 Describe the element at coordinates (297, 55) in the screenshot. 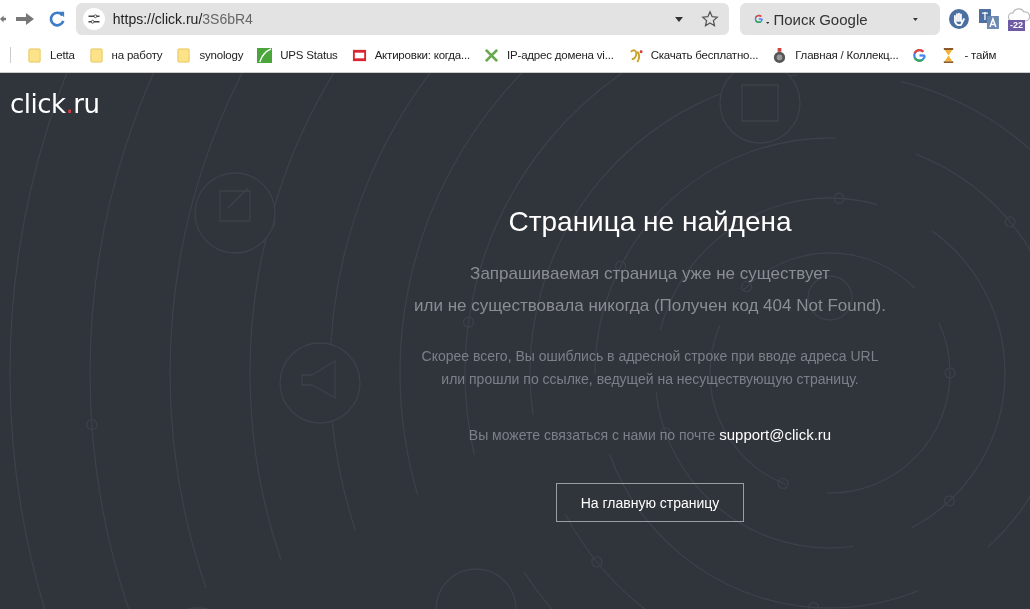

I see `bookmark: UPS Status` at that location.